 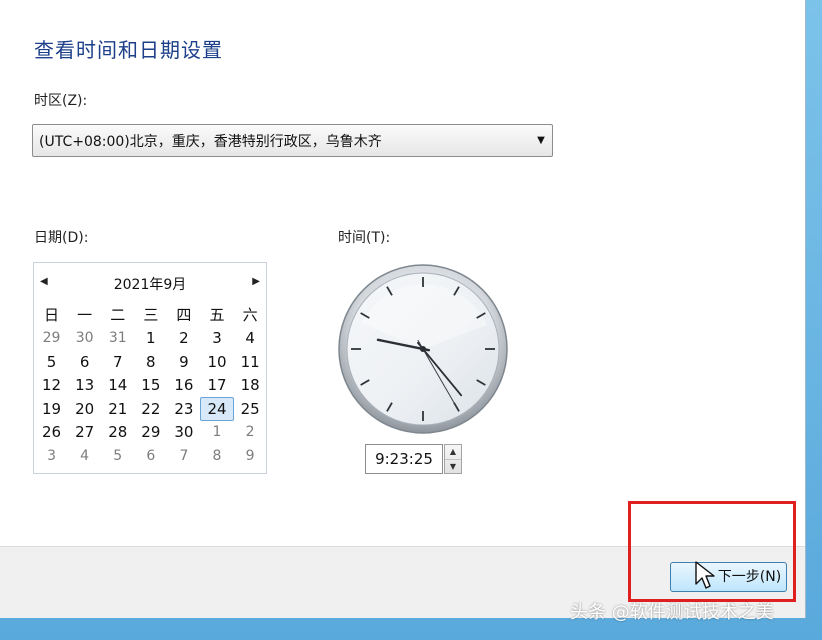 I want to click on calendar-day: 23, so click(x=183, y=409).